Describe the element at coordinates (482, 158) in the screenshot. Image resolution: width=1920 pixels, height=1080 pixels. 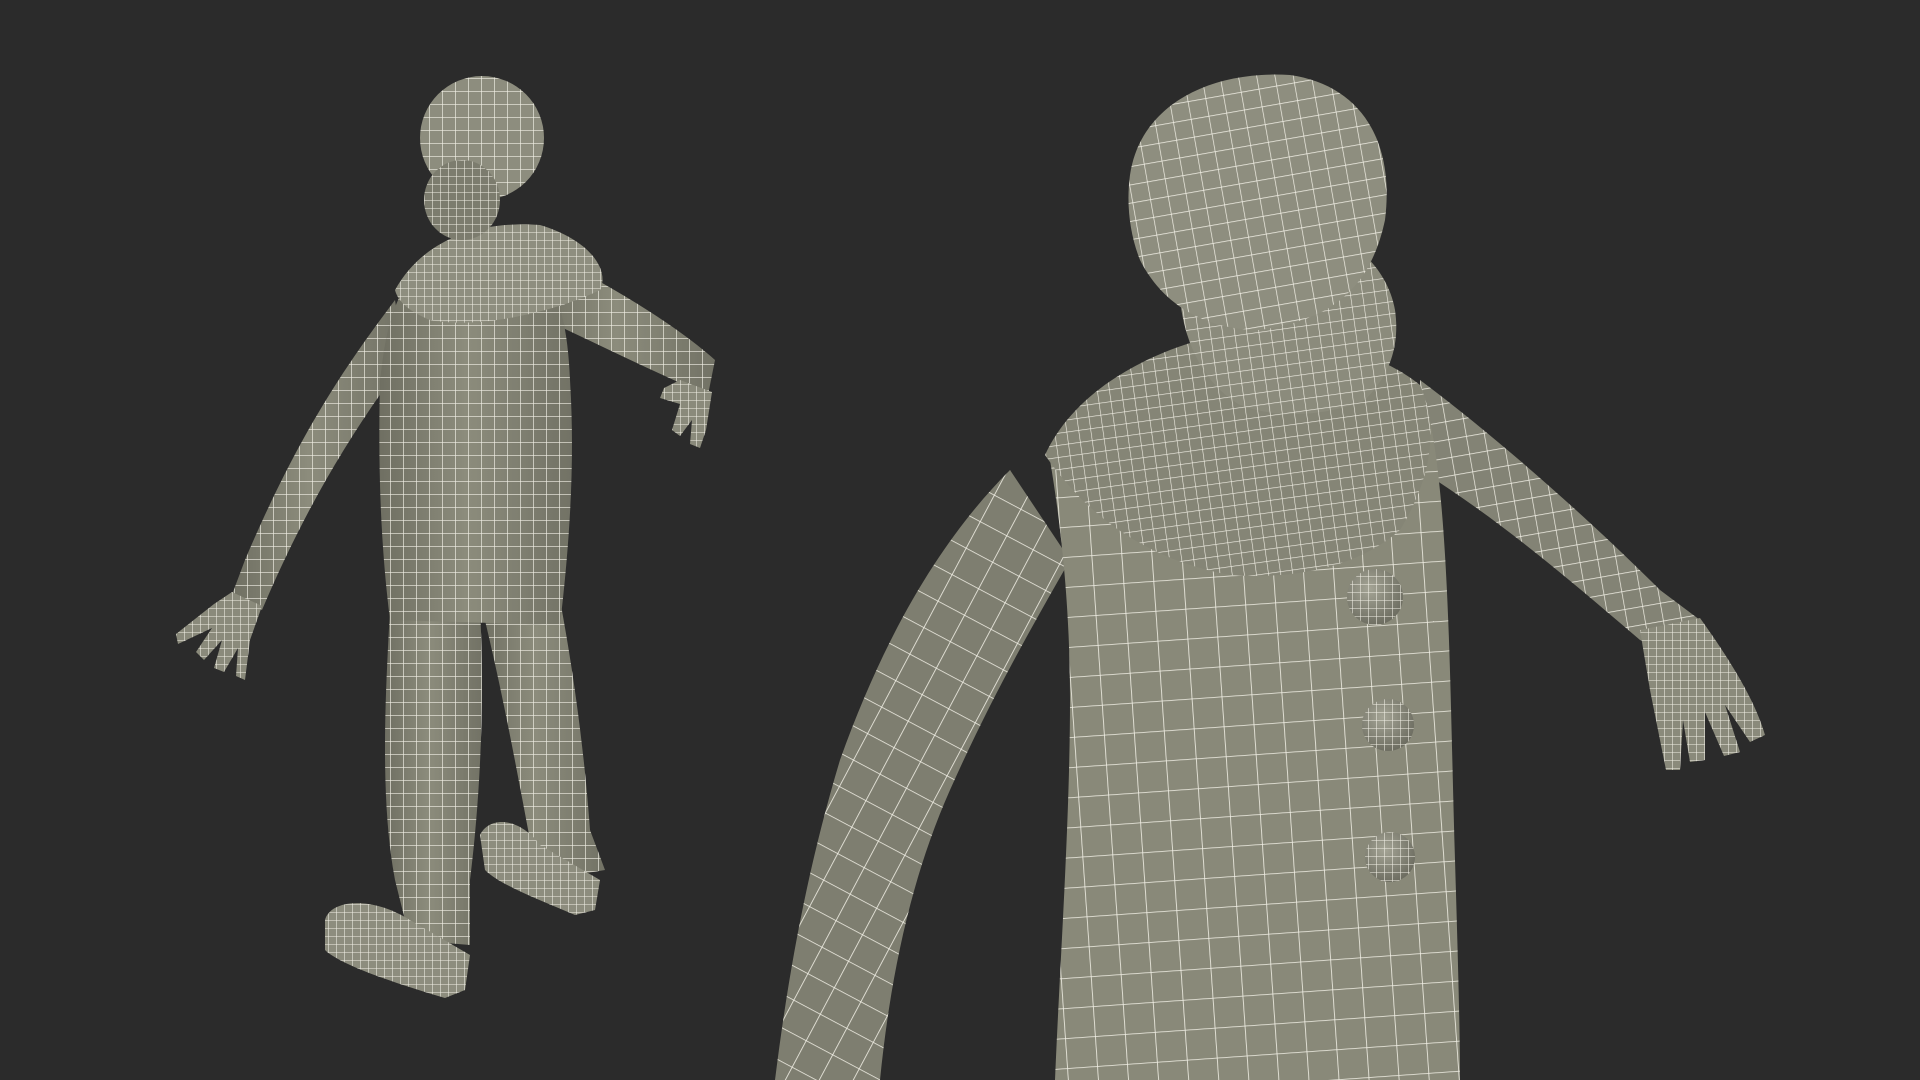
I see `left-figure-head` at that location.